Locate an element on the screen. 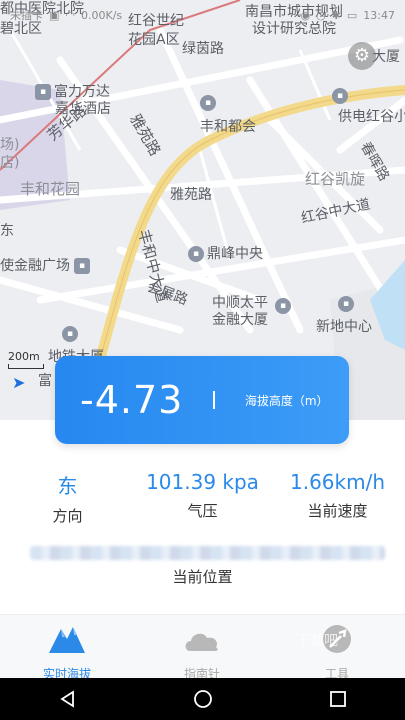 Image resolution: width=405 pixels, height=720 pixels. map-label: 大厦 is located at coordinates (386, 57).